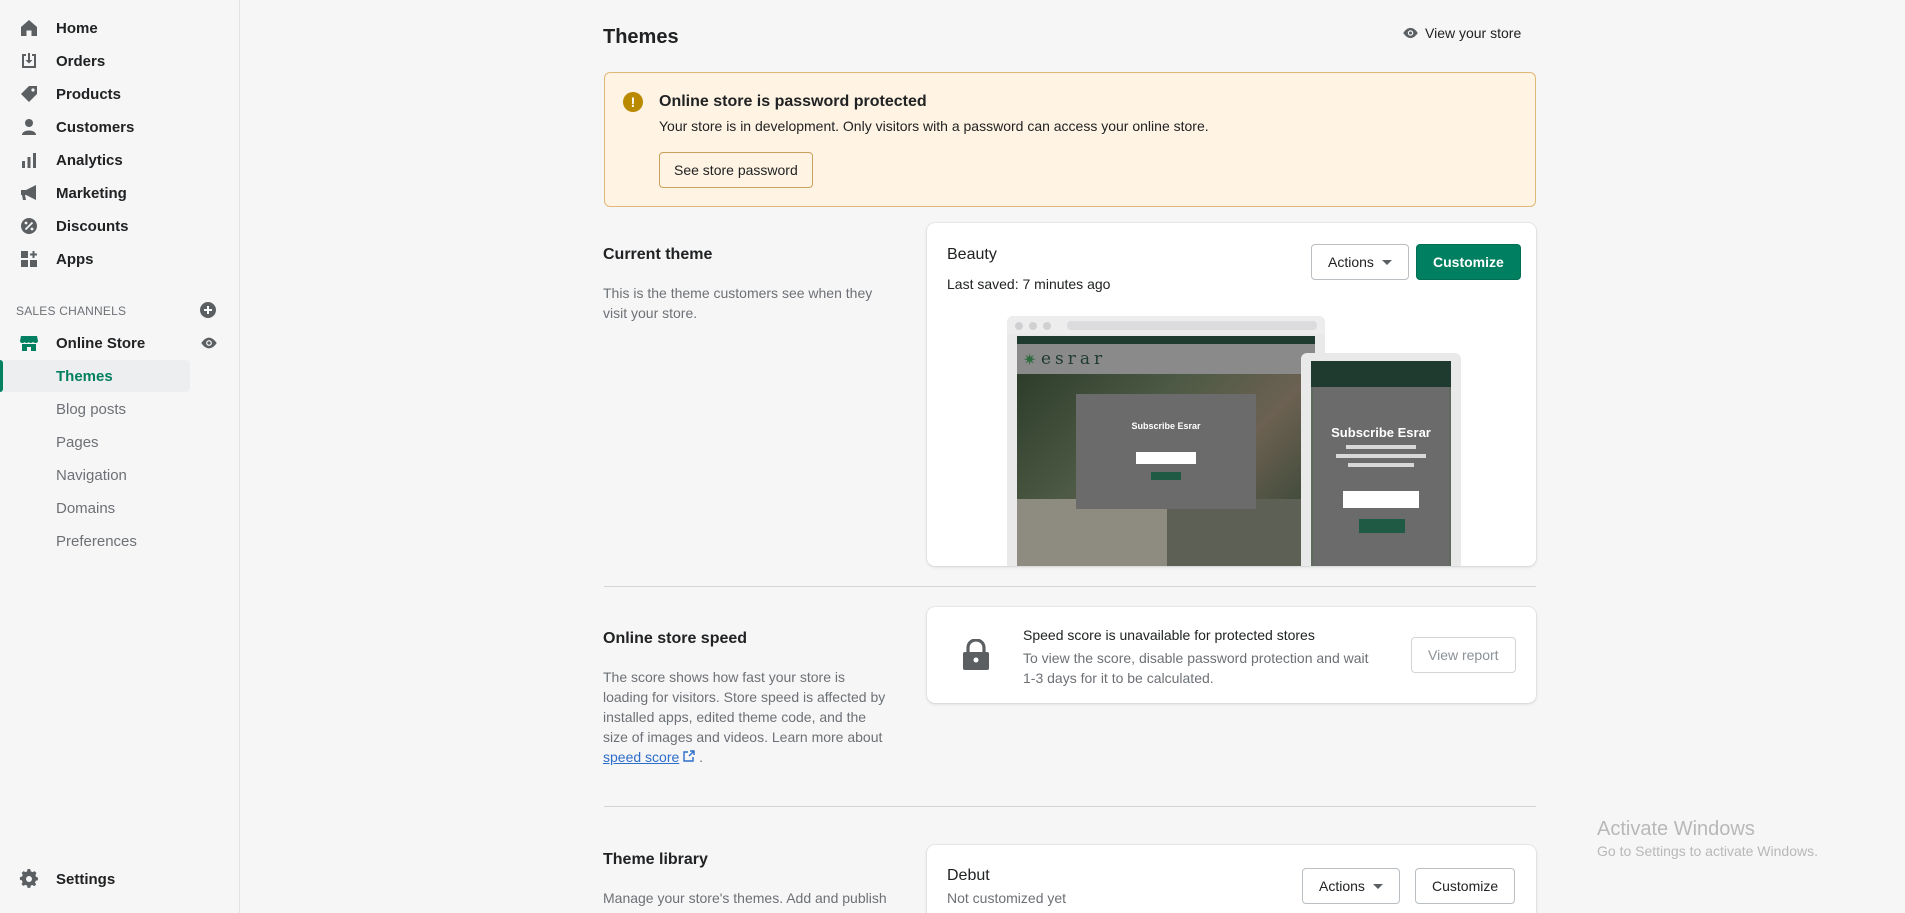 This screenshot has height=913, width=1905. Describe the element at coordinates (29, 160) in the screenshot. I see `bar-chart-icon` at that location.